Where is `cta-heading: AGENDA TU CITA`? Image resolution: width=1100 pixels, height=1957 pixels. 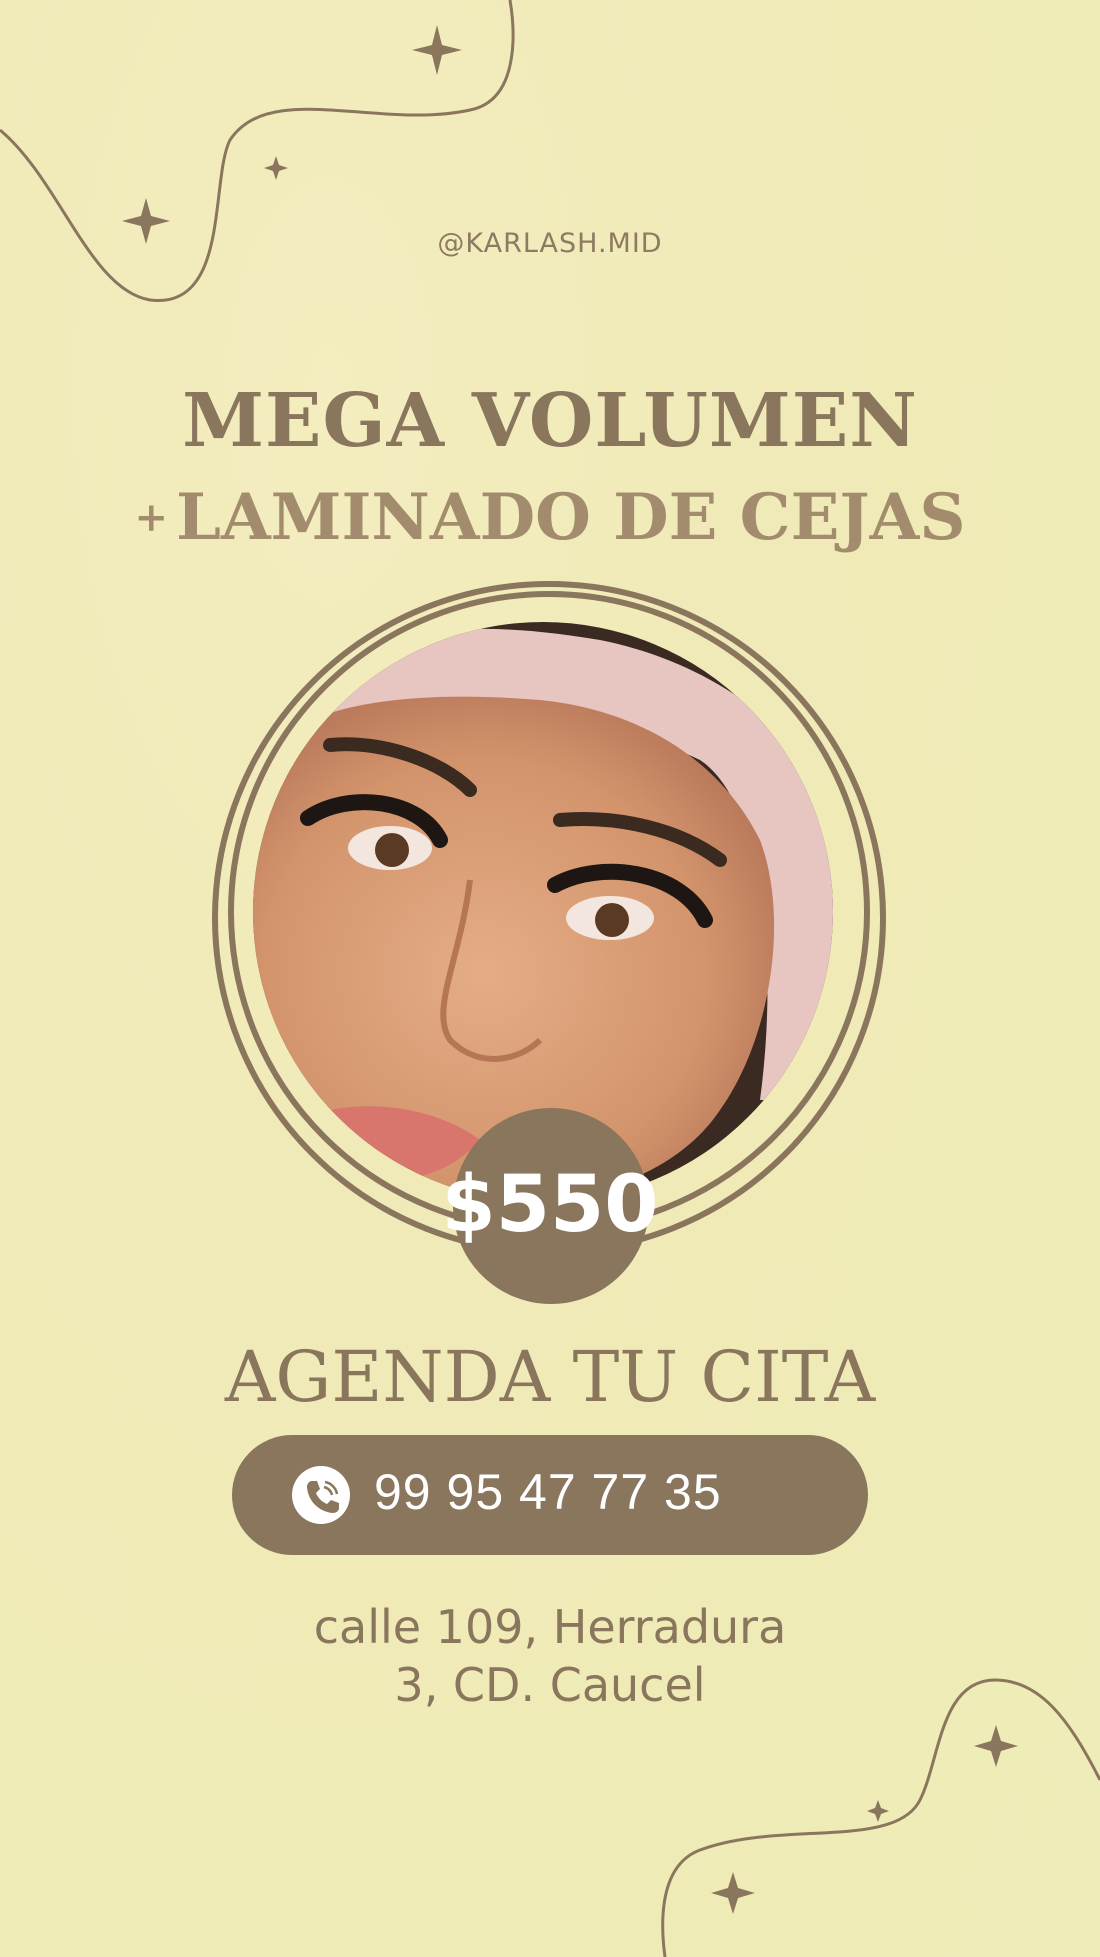
cta-heading: AGENDA TU CITA is located at coordinates (550, 1377).